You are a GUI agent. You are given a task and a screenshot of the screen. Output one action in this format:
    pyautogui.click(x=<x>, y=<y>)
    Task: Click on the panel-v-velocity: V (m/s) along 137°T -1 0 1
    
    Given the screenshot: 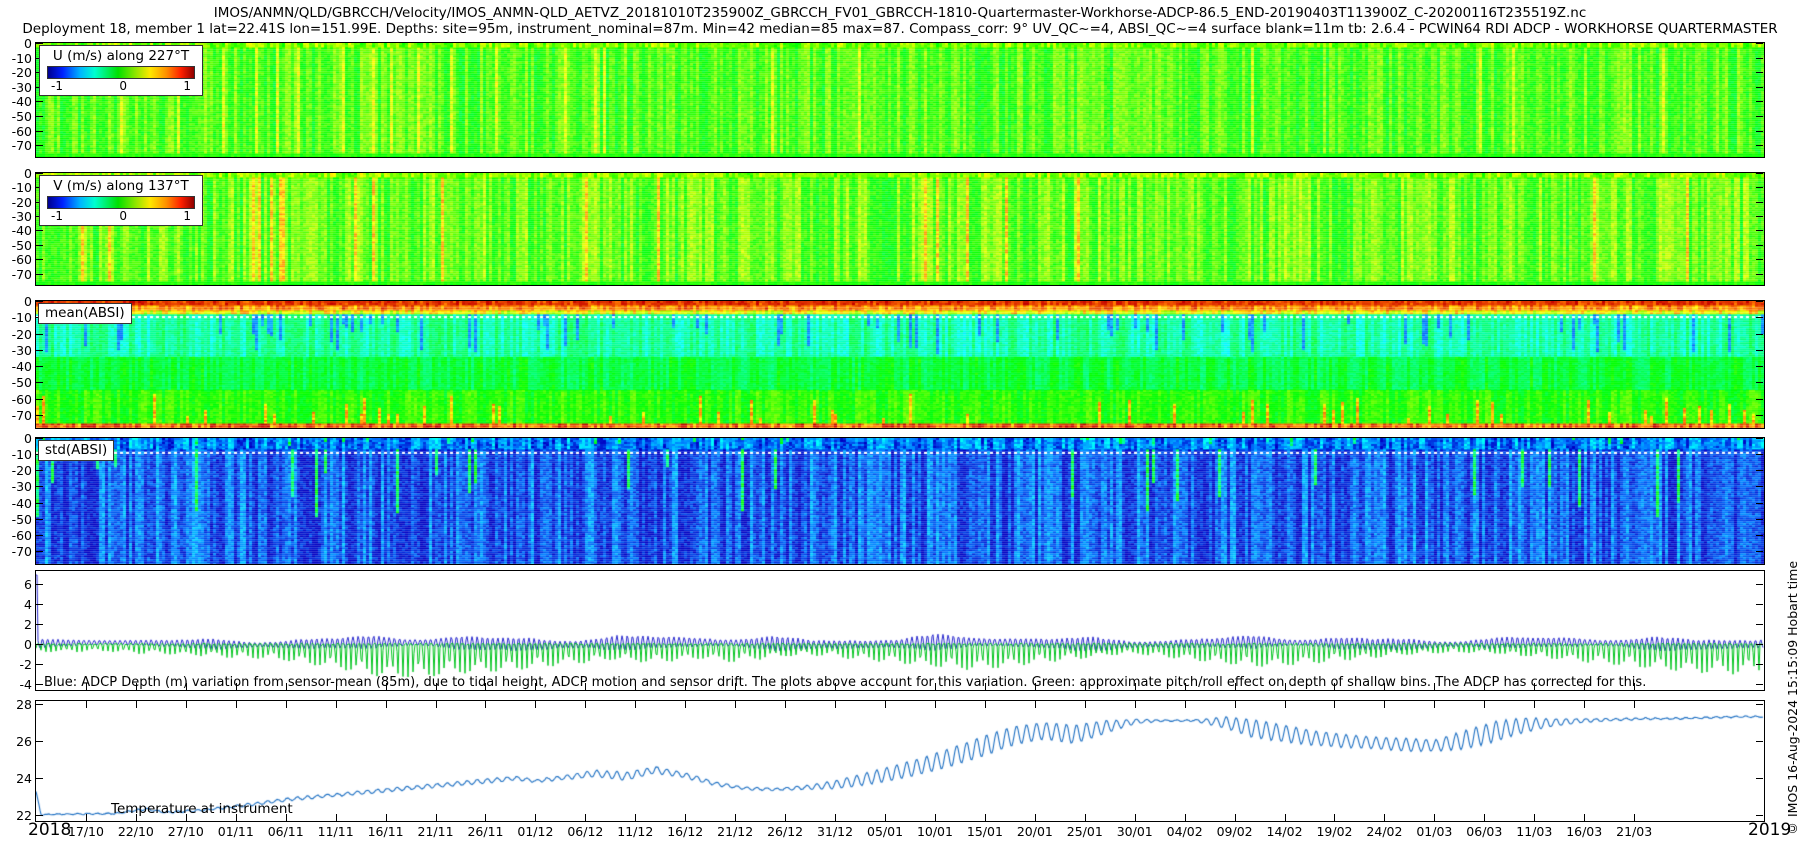 What is the action you would take?
    pyautogui.click(x=900, y=229)
    